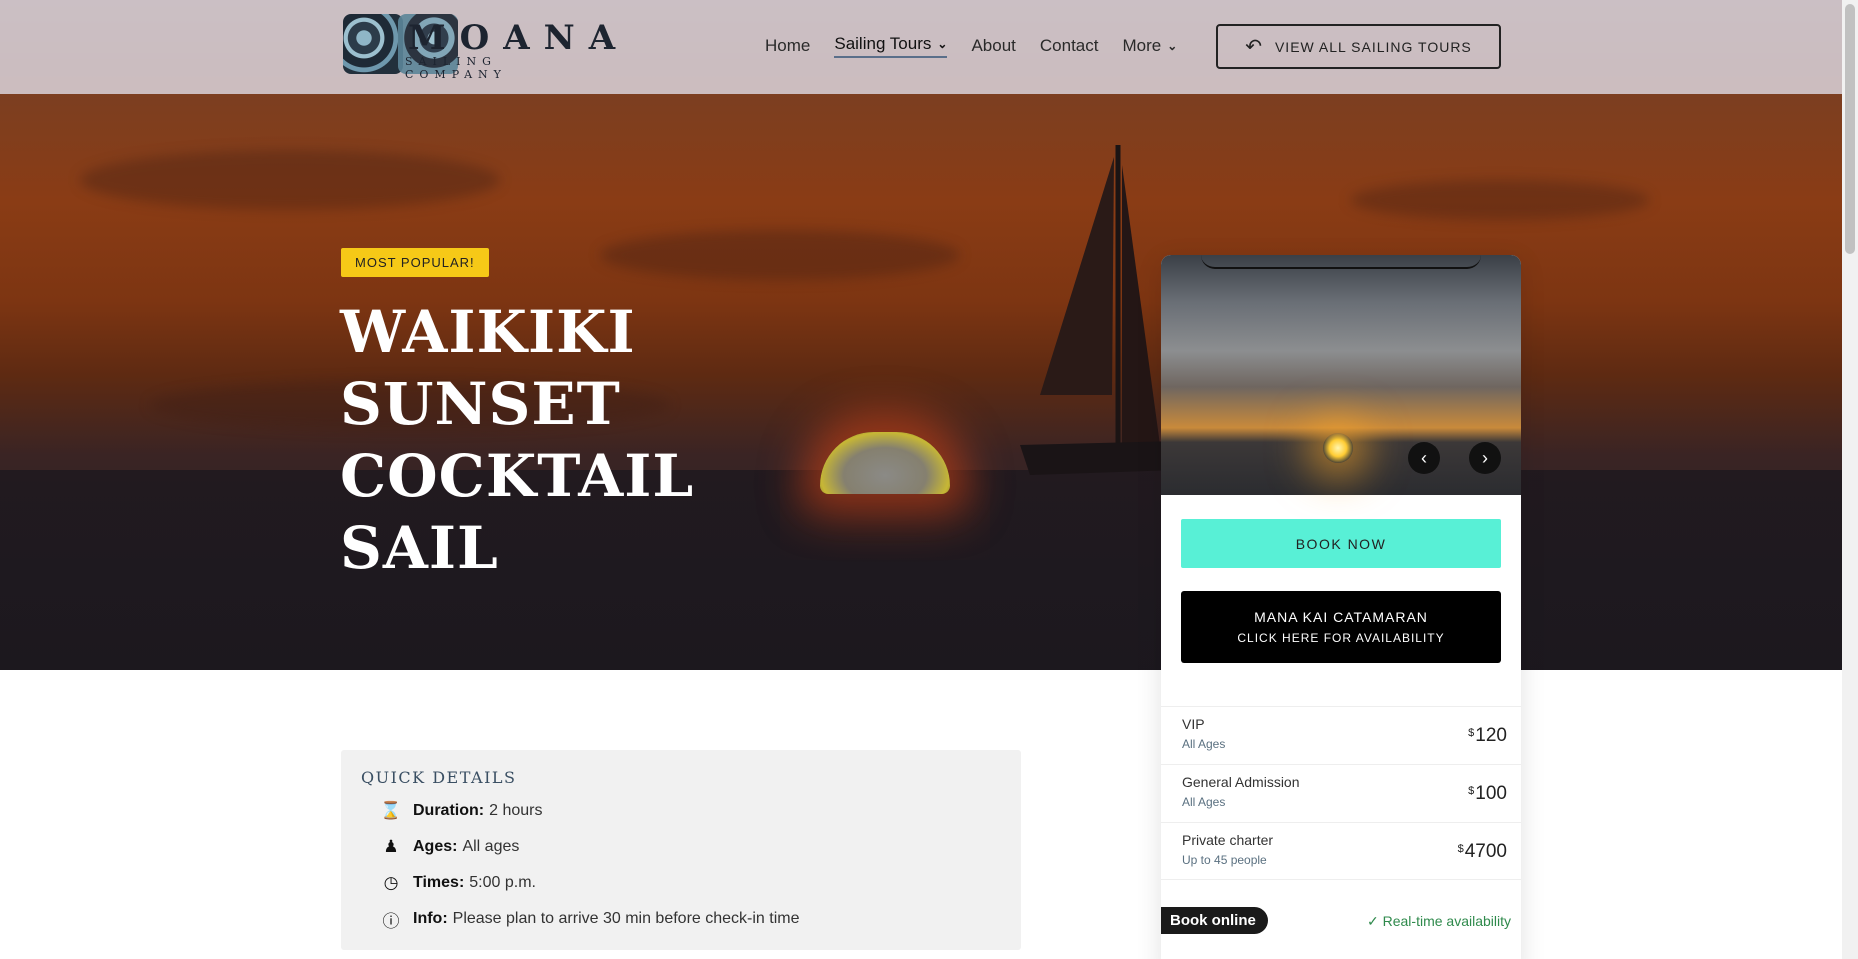 The image size is (1858, 959). I want to click on nav-item-contact: Contact, so click(1069, 46).